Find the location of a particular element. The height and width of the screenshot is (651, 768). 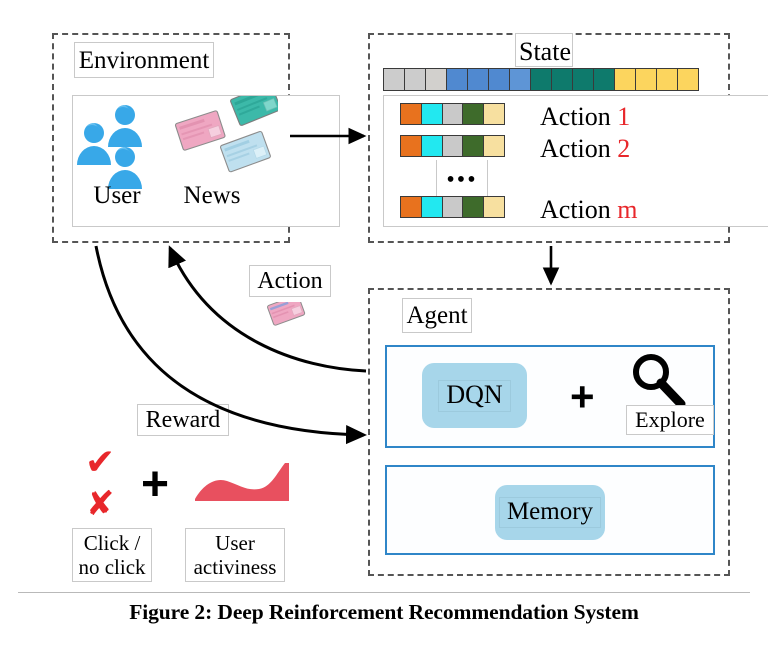

click-label-tag: Click / no click is located at coordinates (112, 555).